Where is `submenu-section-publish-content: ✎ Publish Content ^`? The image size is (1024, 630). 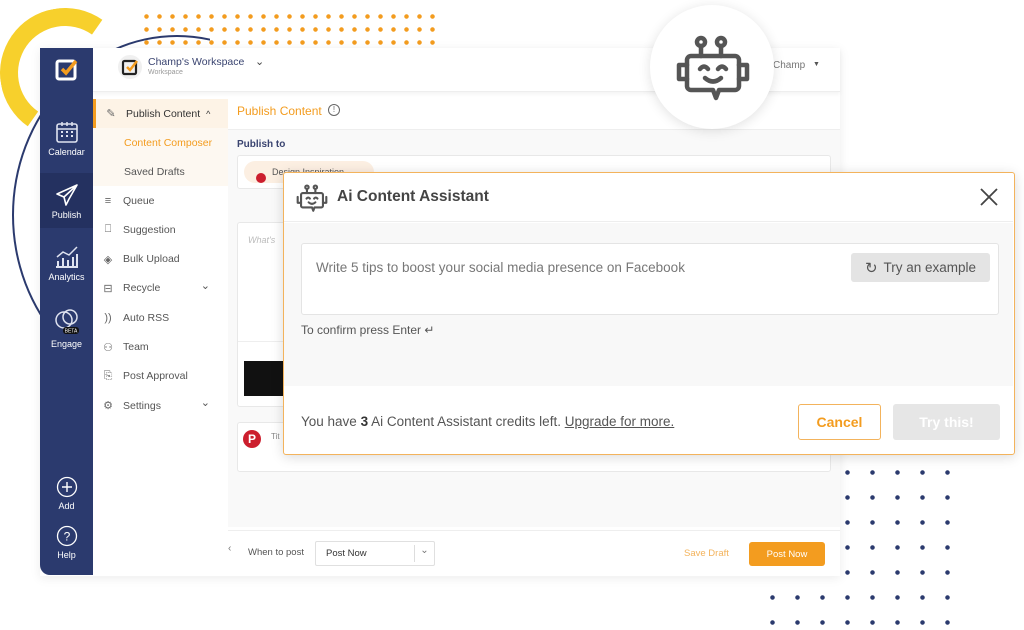
submenu-section-publish-content: ✎ Publish Content ^ is located at coordinates (160, 113).